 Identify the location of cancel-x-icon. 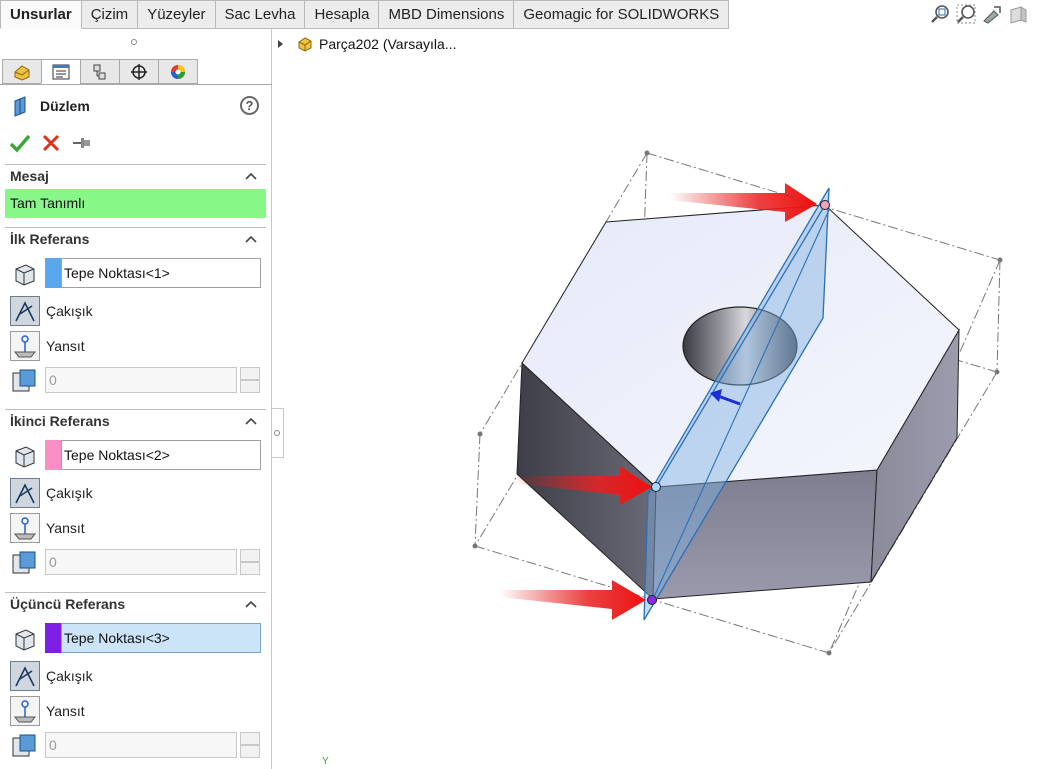
(51, 143).